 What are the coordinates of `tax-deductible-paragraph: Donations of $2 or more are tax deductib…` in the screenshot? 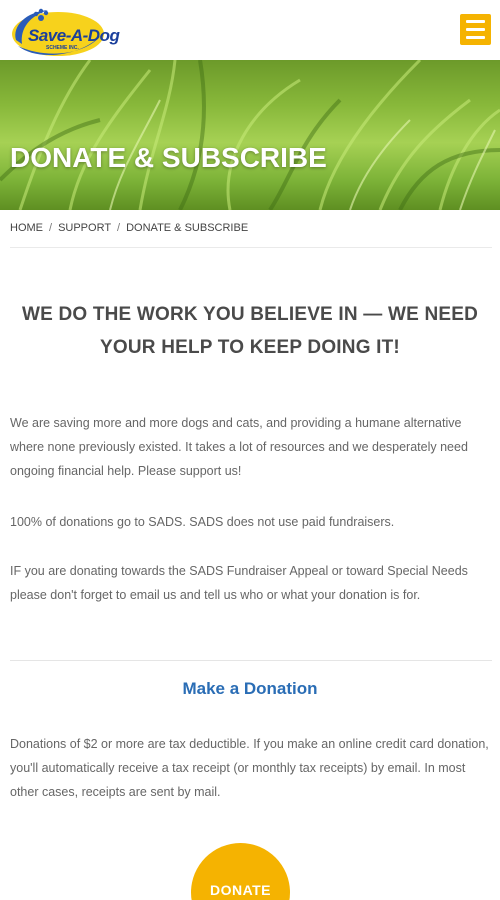 It's located at (249, 768).